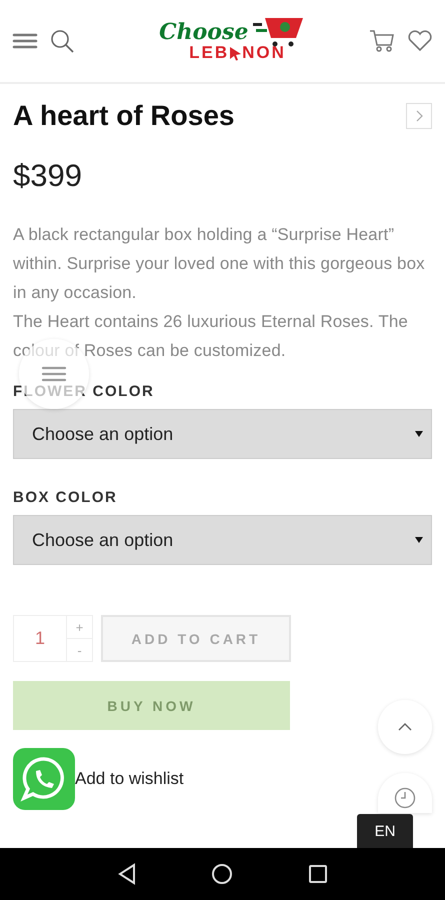 This screenshot has width=445, height=900. I want to click on logo-text: NON, so click(264, 53).